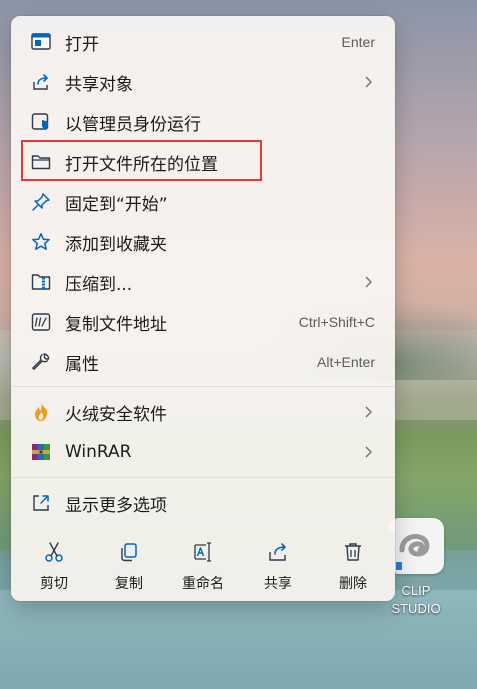 The width and height of the screenshot is (477, 689). I want to click on desktop-shortcut-badge, so click(399, 566).